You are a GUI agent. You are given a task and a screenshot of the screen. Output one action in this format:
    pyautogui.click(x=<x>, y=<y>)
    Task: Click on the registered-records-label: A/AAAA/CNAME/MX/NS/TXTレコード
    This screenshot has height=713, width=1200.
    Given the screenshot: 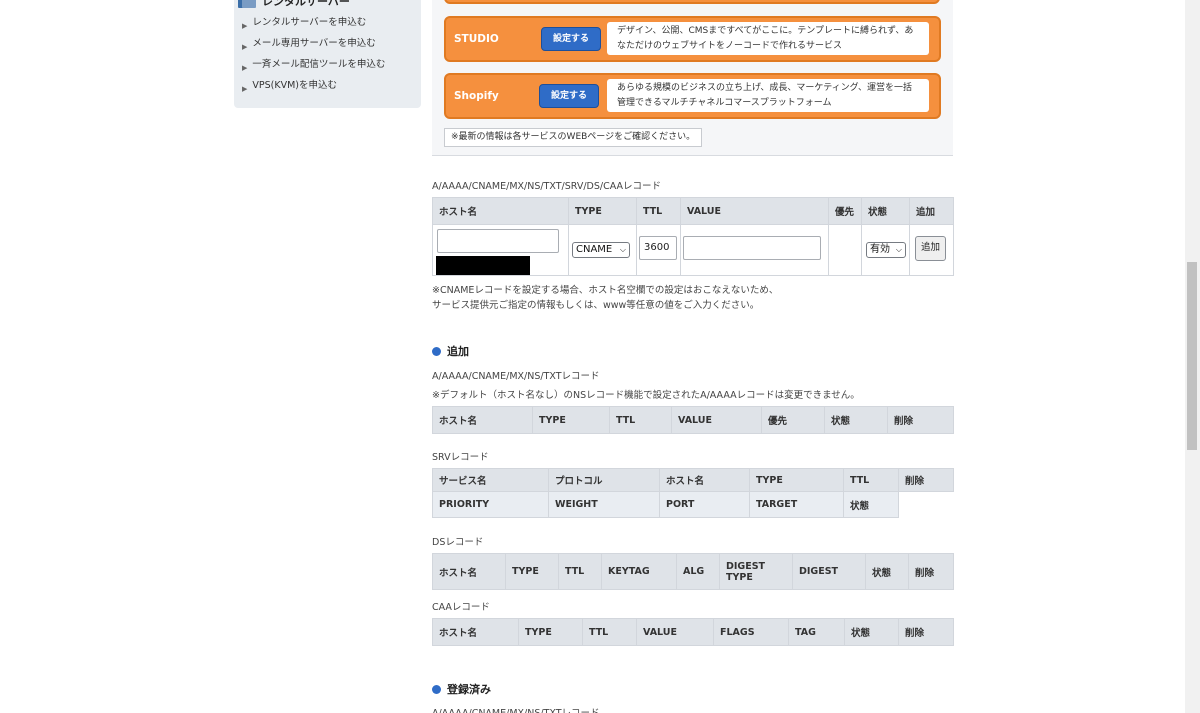 What is the action you would take?
    pyautogui.click(x=516, y=709)
    